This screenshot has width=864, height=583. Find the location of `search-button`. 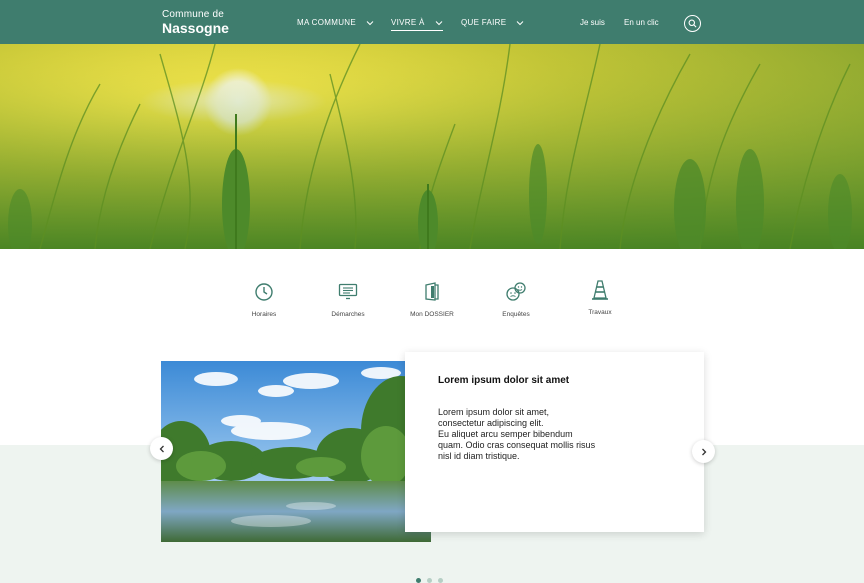

search-button is located at coordinates (692, 23).